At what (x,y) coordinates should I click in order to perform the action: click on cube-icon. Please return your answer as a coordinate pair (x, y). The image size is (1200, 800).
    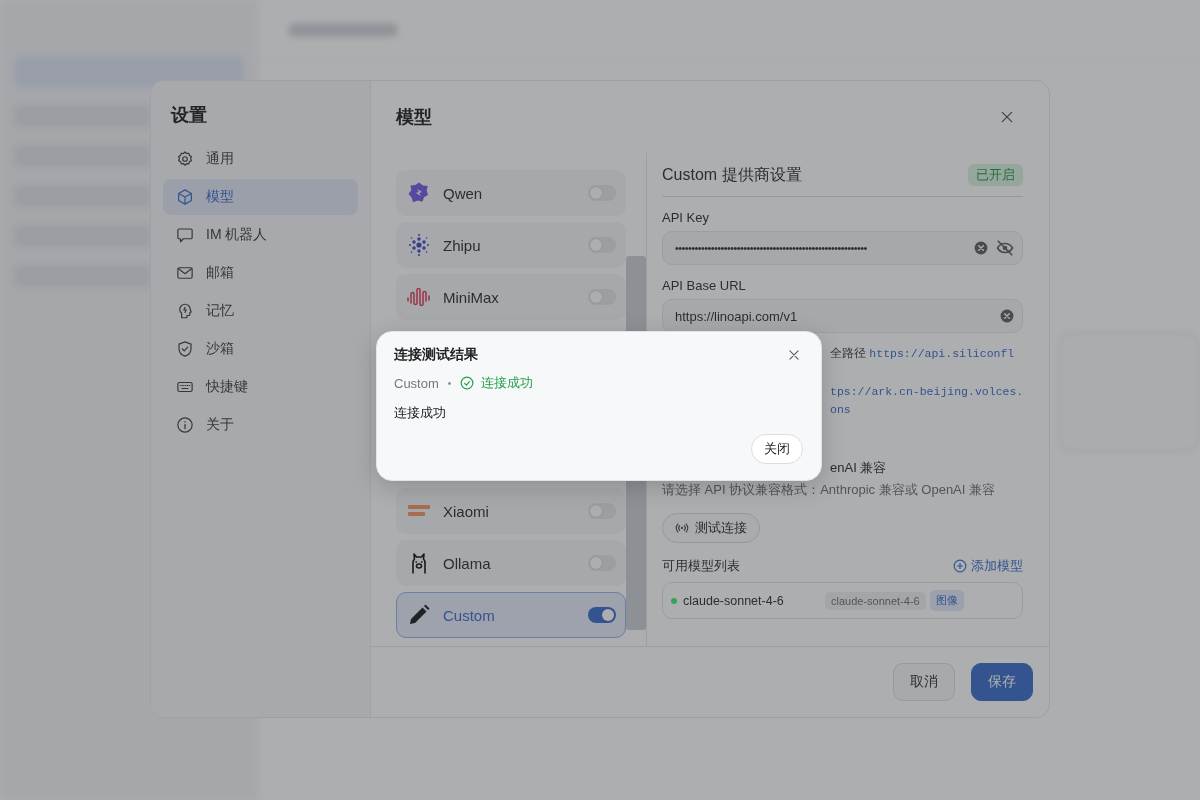
    Looking at the image, I should click on (185, 197).